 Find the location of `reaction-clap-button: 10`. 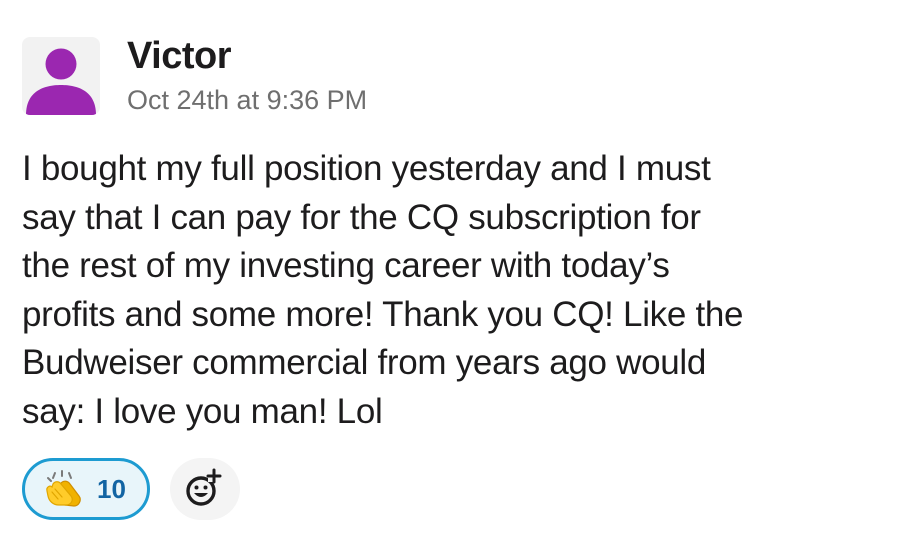

reaction-clap-button: 10 is located at coordinates (86, 489).